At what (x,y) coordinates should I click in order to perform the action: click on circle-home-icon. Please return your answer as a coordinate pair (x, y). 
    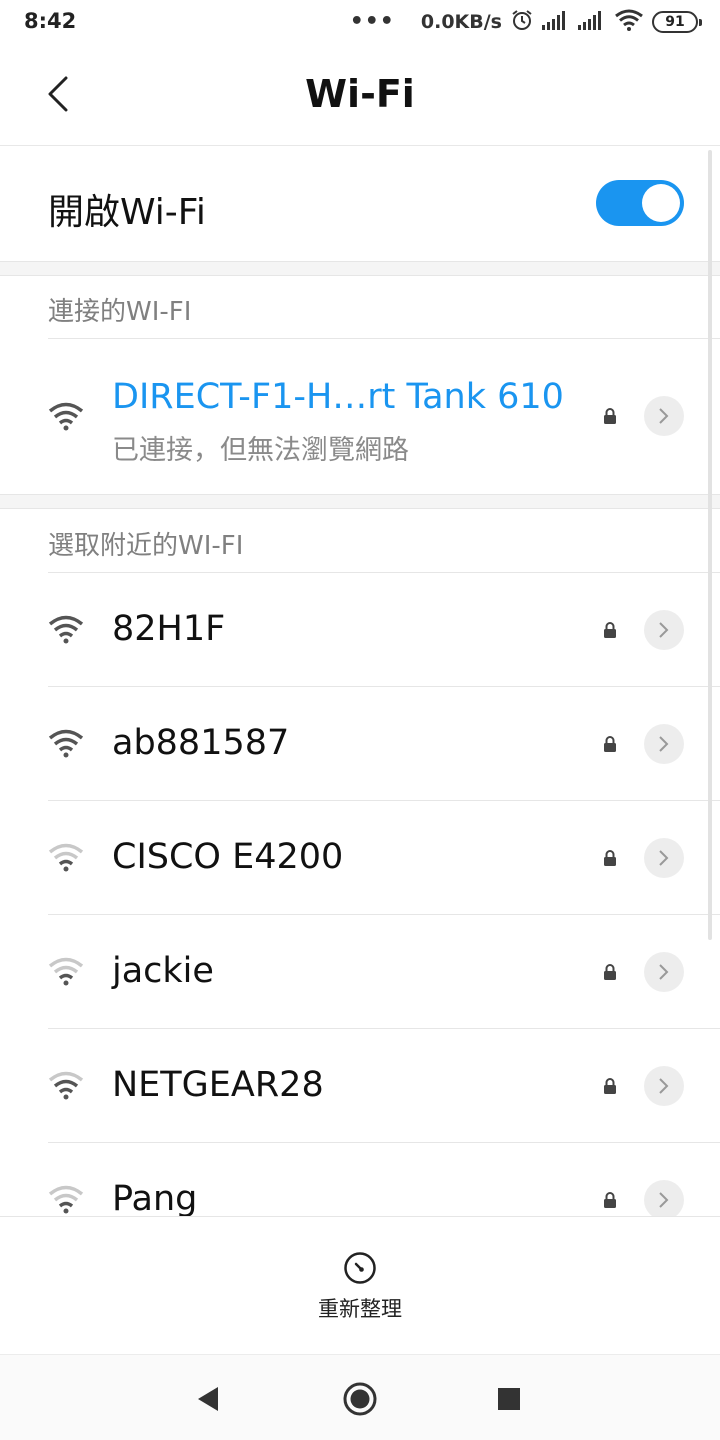
    Looking at the image, I should click on (360, 1399).